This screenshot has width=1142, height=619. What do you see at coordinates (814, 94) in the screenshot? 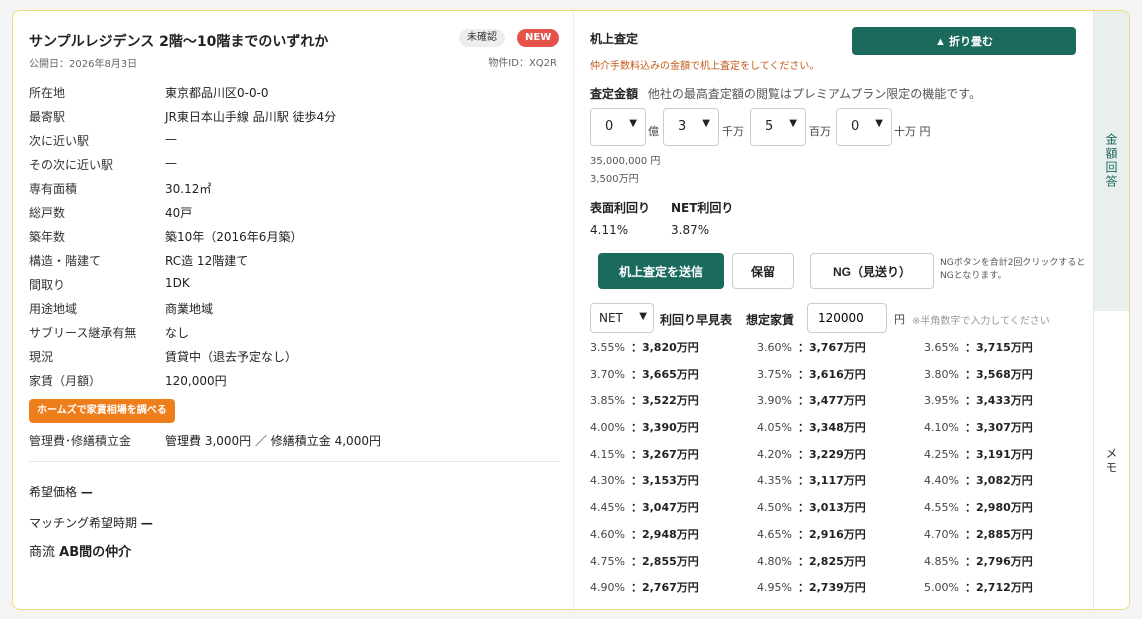
I see `amount-premium-note: 他社の最高査定額の閲覧はプレミアムプラン限定の機能です。` at bounding box center [814, 94].